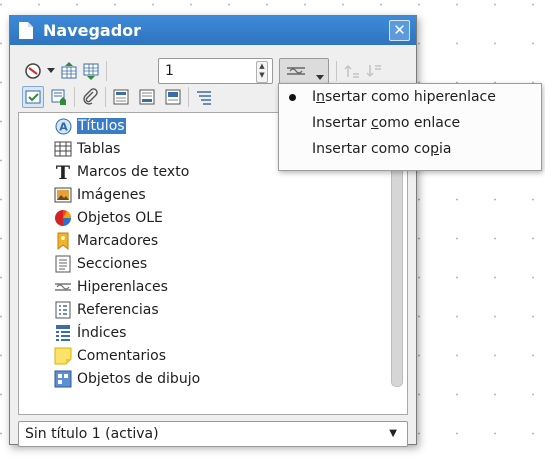 The image size is (545, 458). What do you see at coordinates (292, 97) in the screenshot?
I see `selected-bullet-icon` at bounding box center [292, 97].